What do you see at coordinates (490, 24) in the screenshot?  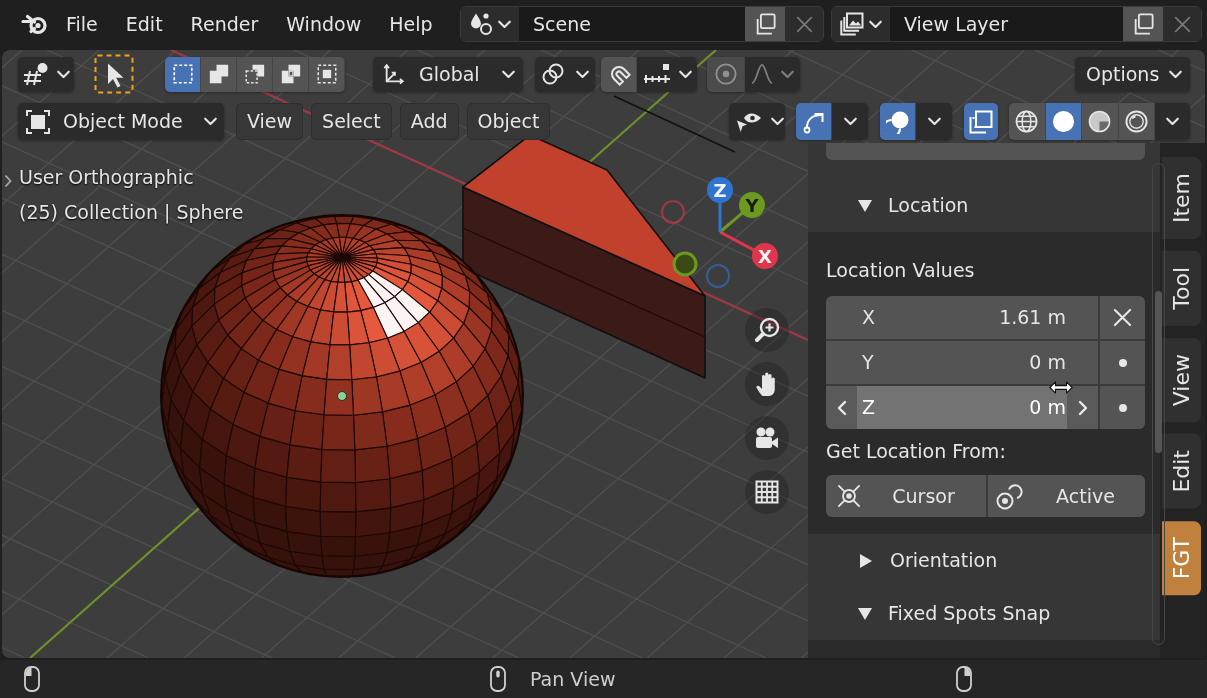 I see `scene-browse-button` at bounding box center [490, 24].